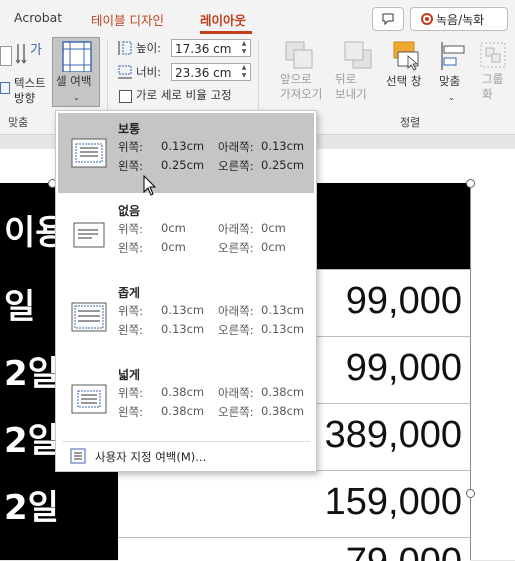  What do you see at coordinates (129, 129) in the screenshot?
I see `option-name: 보통` at bounding box center [129, 129].